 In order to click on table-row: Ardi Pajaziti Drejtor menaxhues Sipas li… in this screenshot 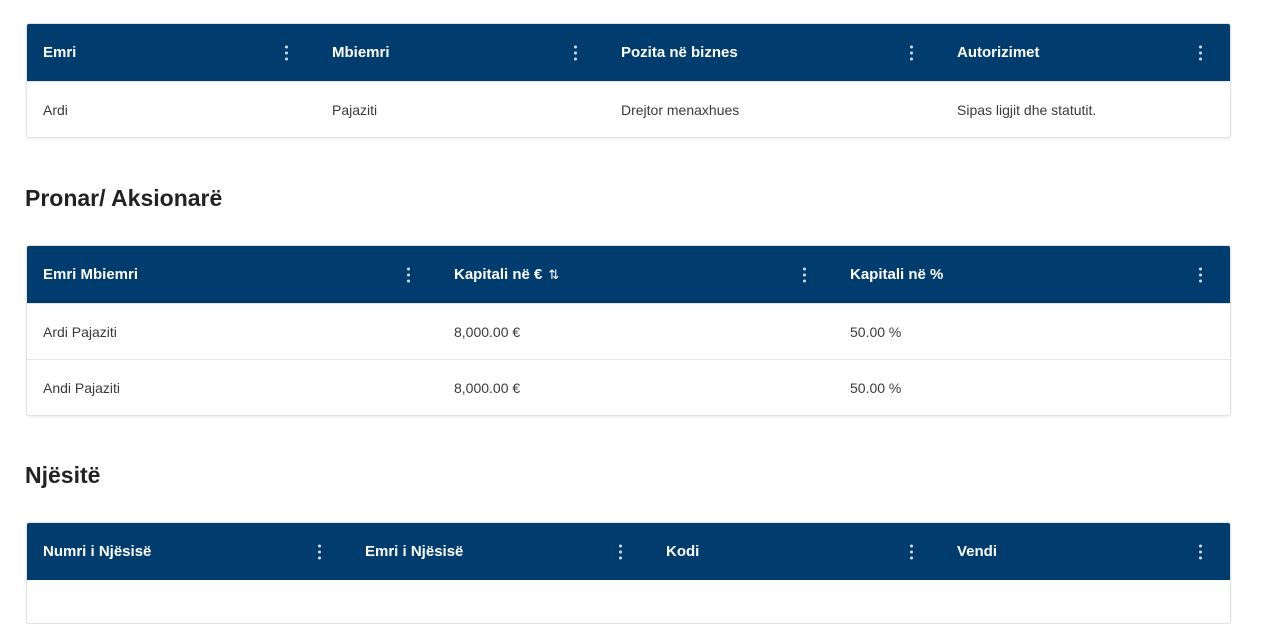, I will do `click(628, 109)`.